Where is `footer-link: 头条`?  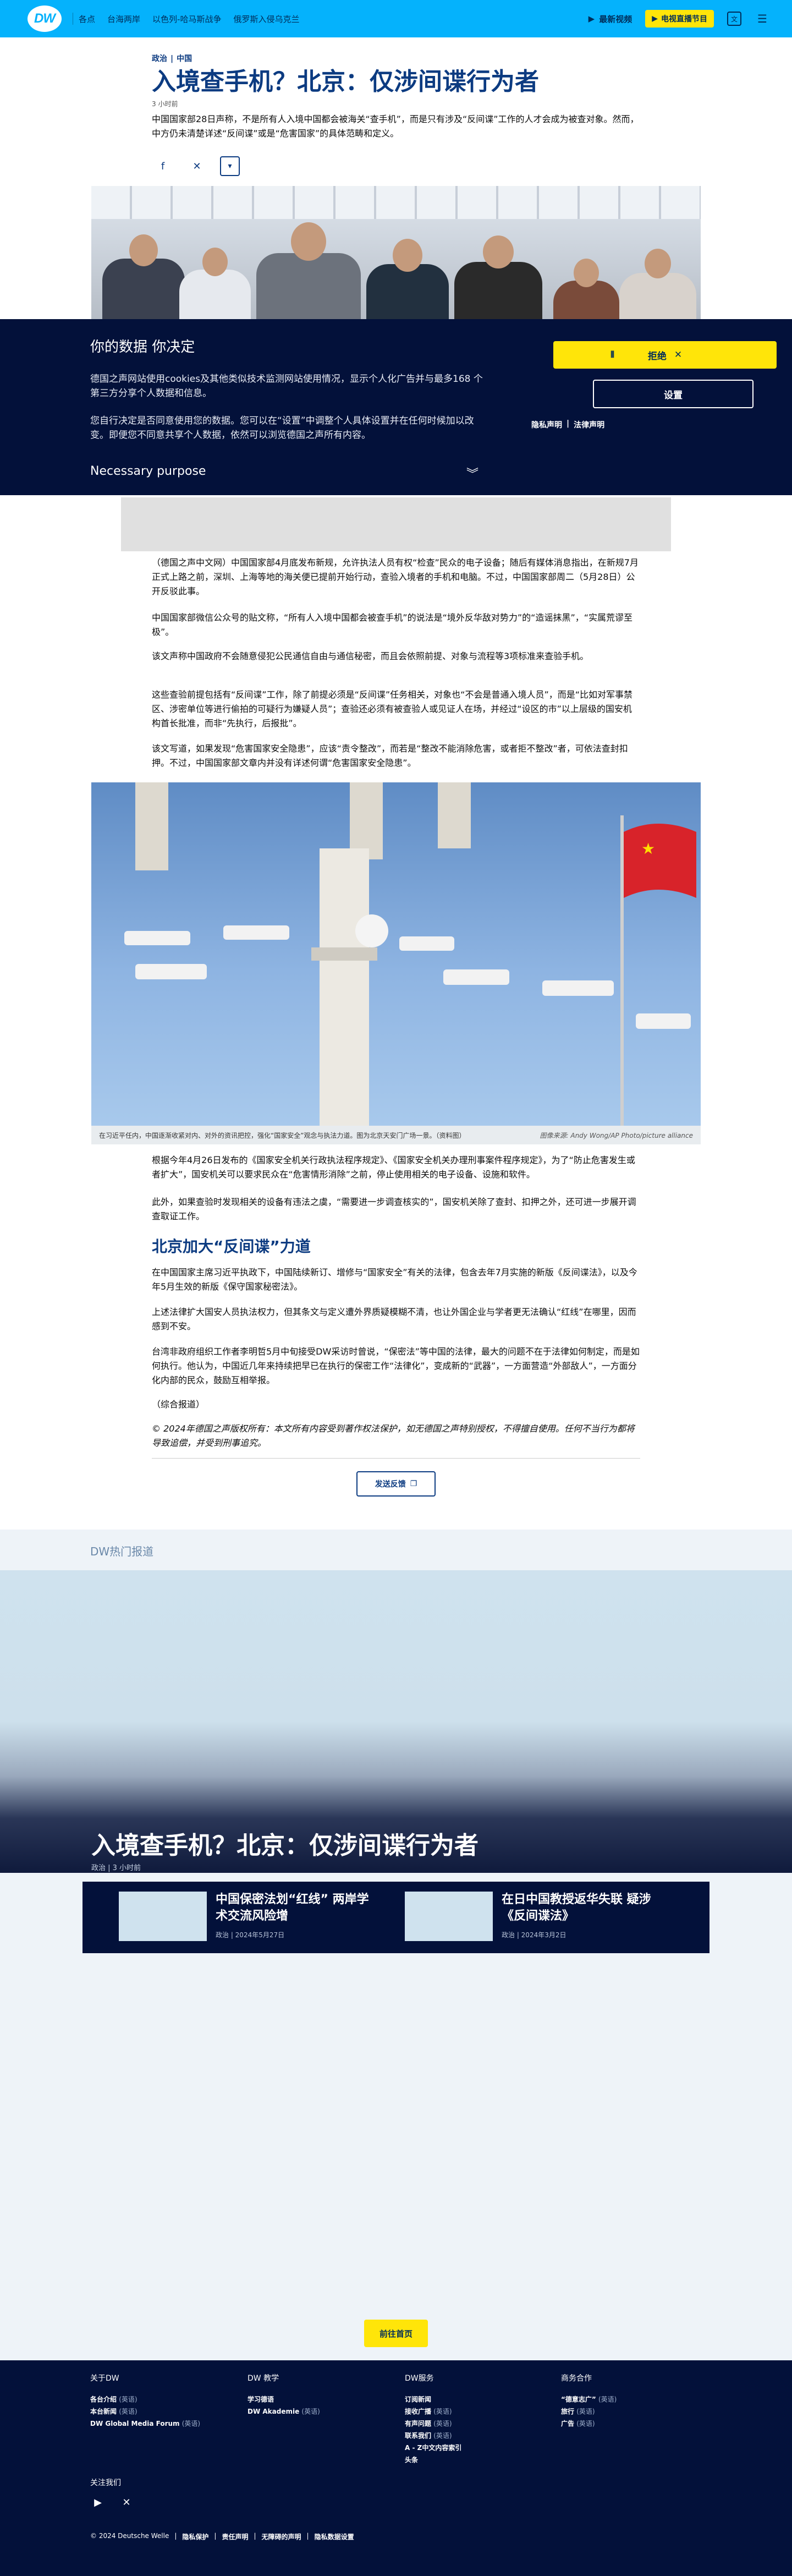 footer-link: 头条 is located at coordinates (433, 2460).